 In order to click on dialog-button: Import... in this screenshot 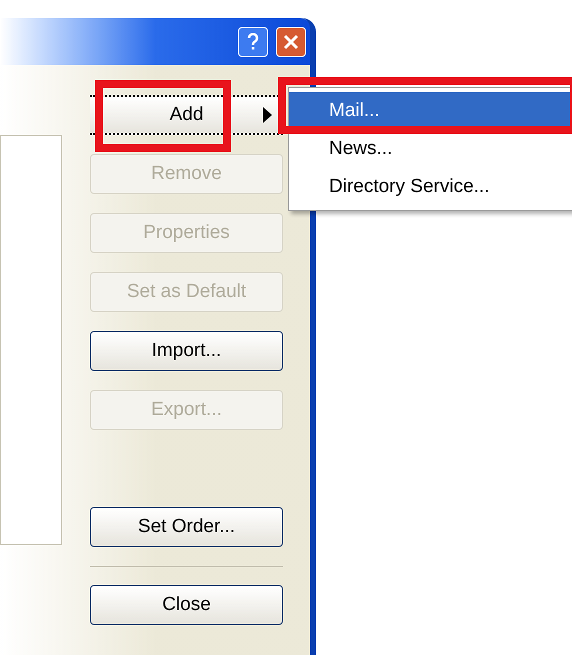, I will do `click(186, 351)`.